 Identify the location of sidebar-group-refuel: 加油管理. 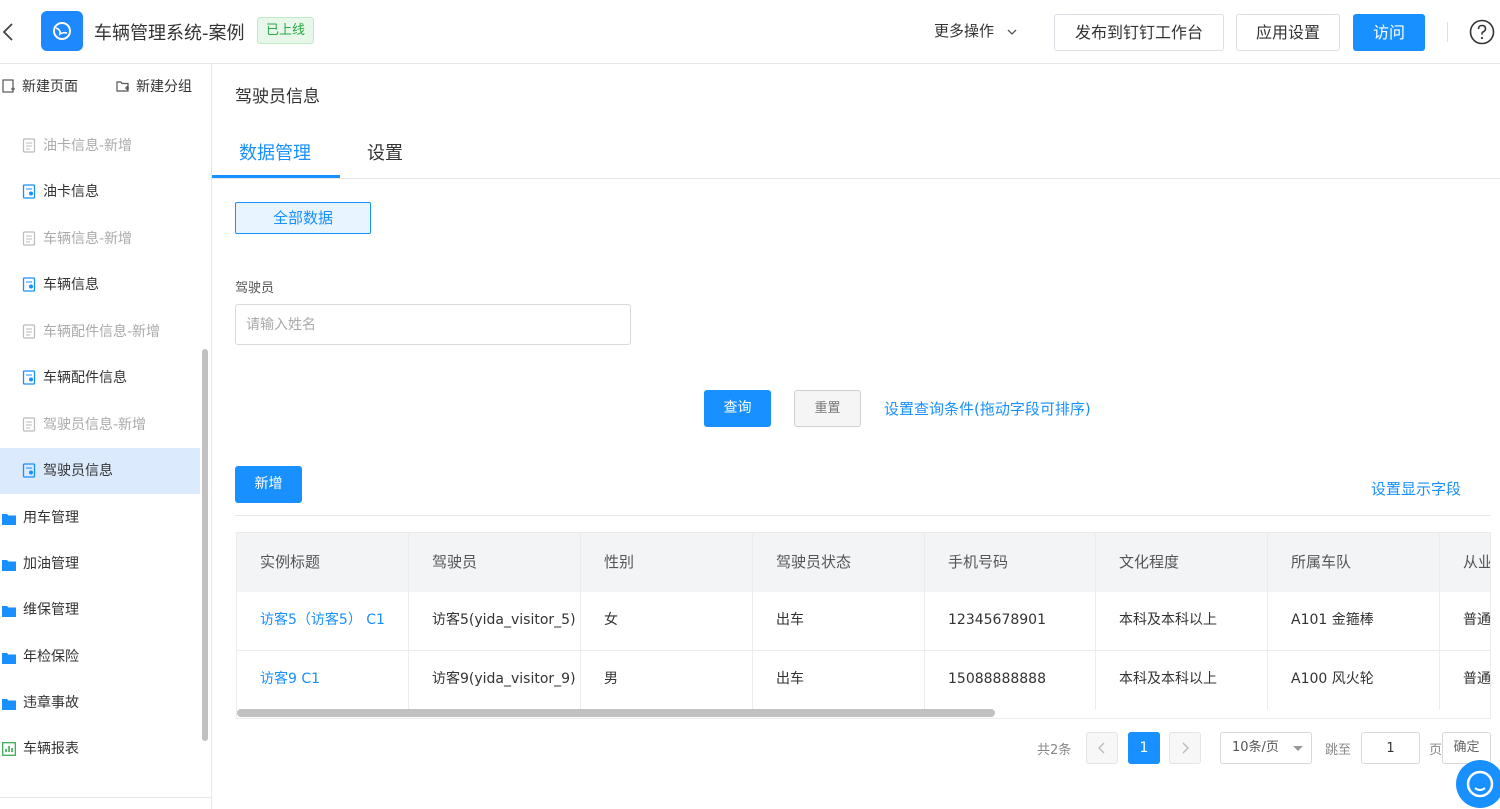
(100, 564).